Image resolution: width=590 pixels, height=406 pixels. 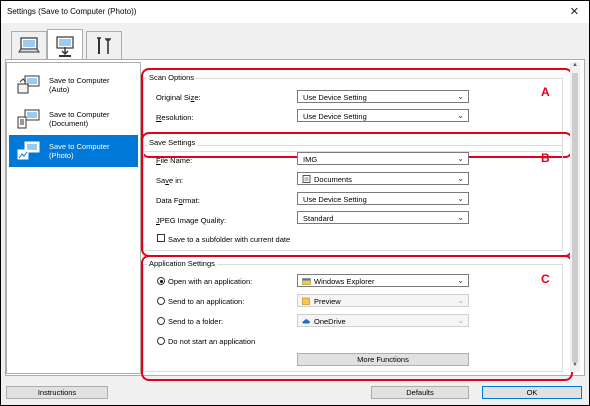 What do you see at coordinates (295, 12) in the screenshot?
I see `title-bar: Settings (Save to Computer (Photo)) ✕` at bounding box center [295, 12].